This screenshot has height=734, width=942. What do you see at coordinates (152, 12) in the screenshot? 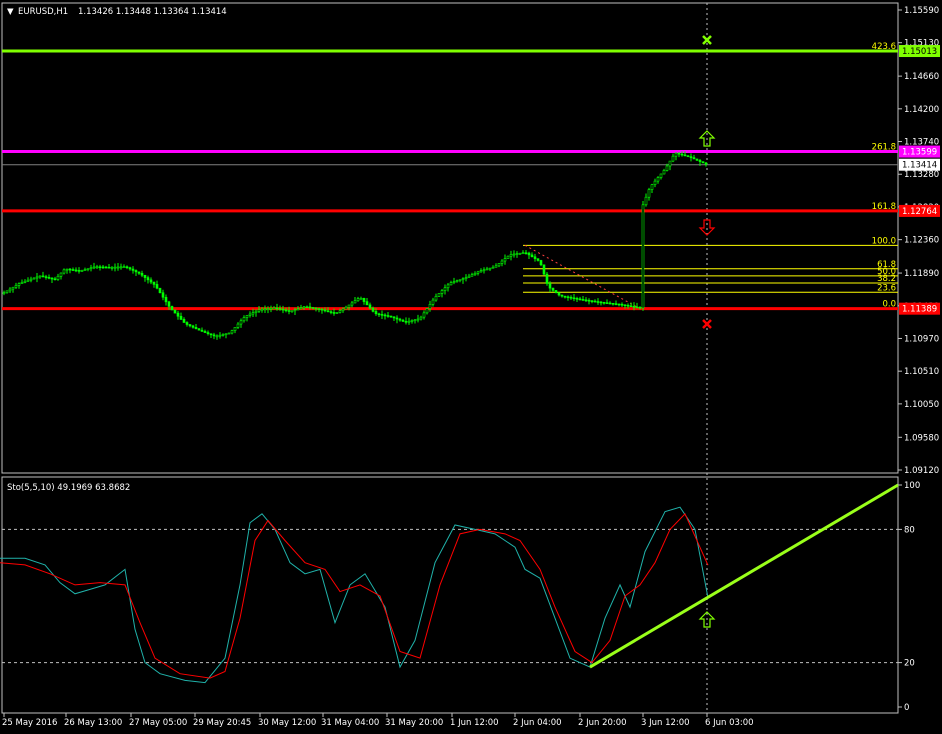
I see `ohlc-values: 1.13426 1.13448 1.13364 1.13414` at bounding box center [152, 12].